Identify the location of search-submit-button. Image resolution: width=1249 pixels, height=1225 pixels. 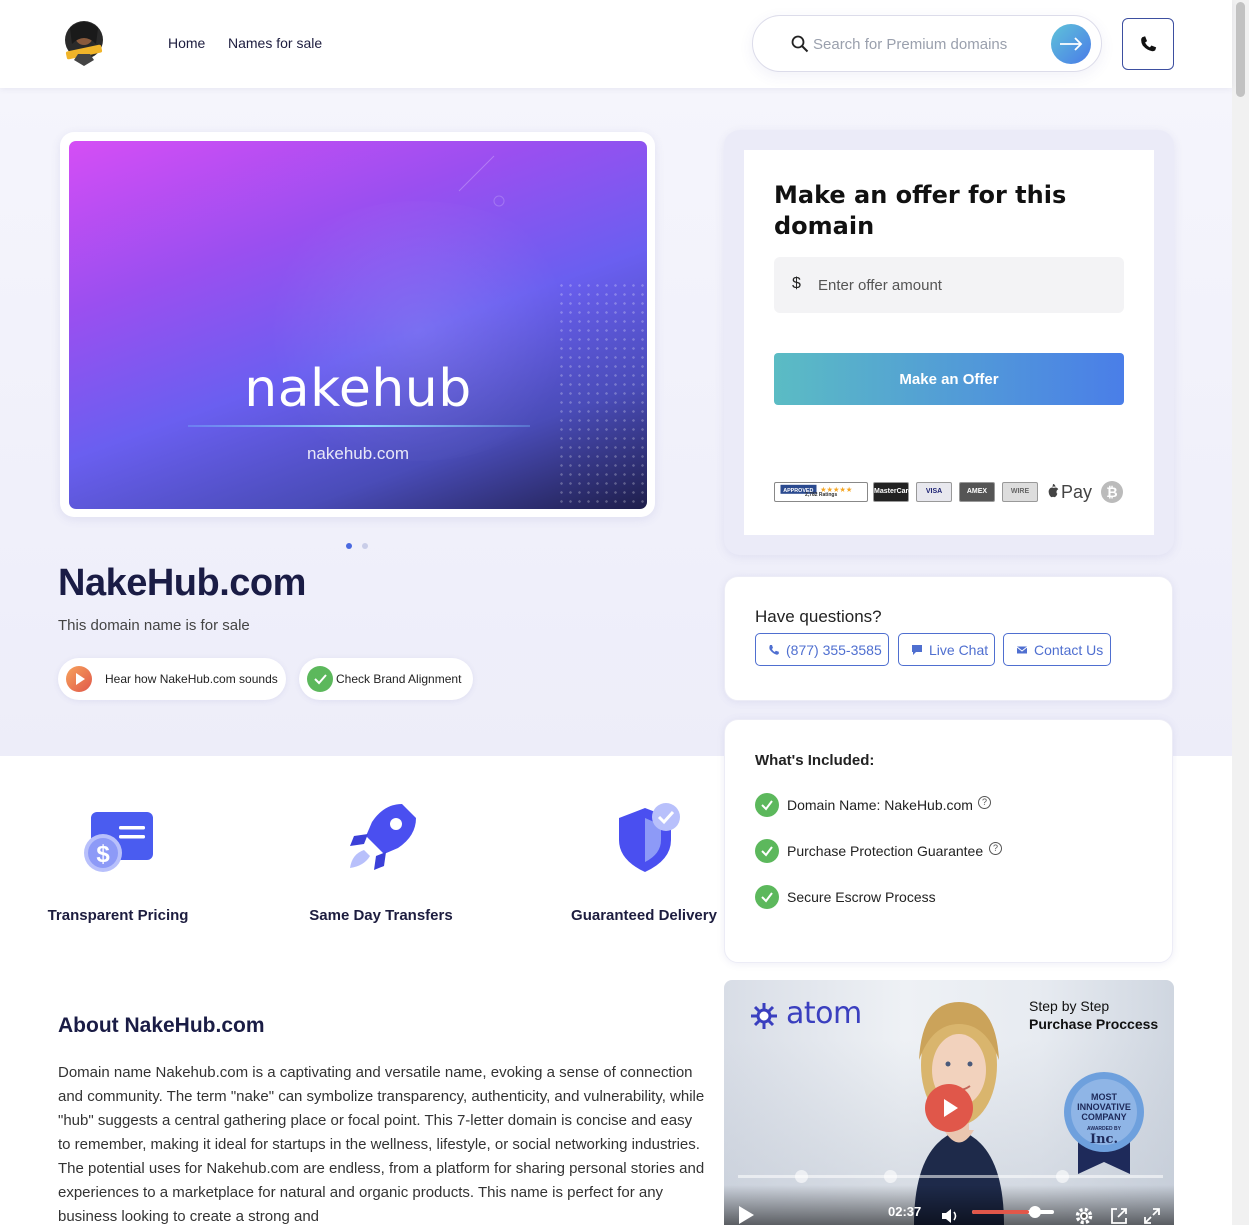
(1071, 44).